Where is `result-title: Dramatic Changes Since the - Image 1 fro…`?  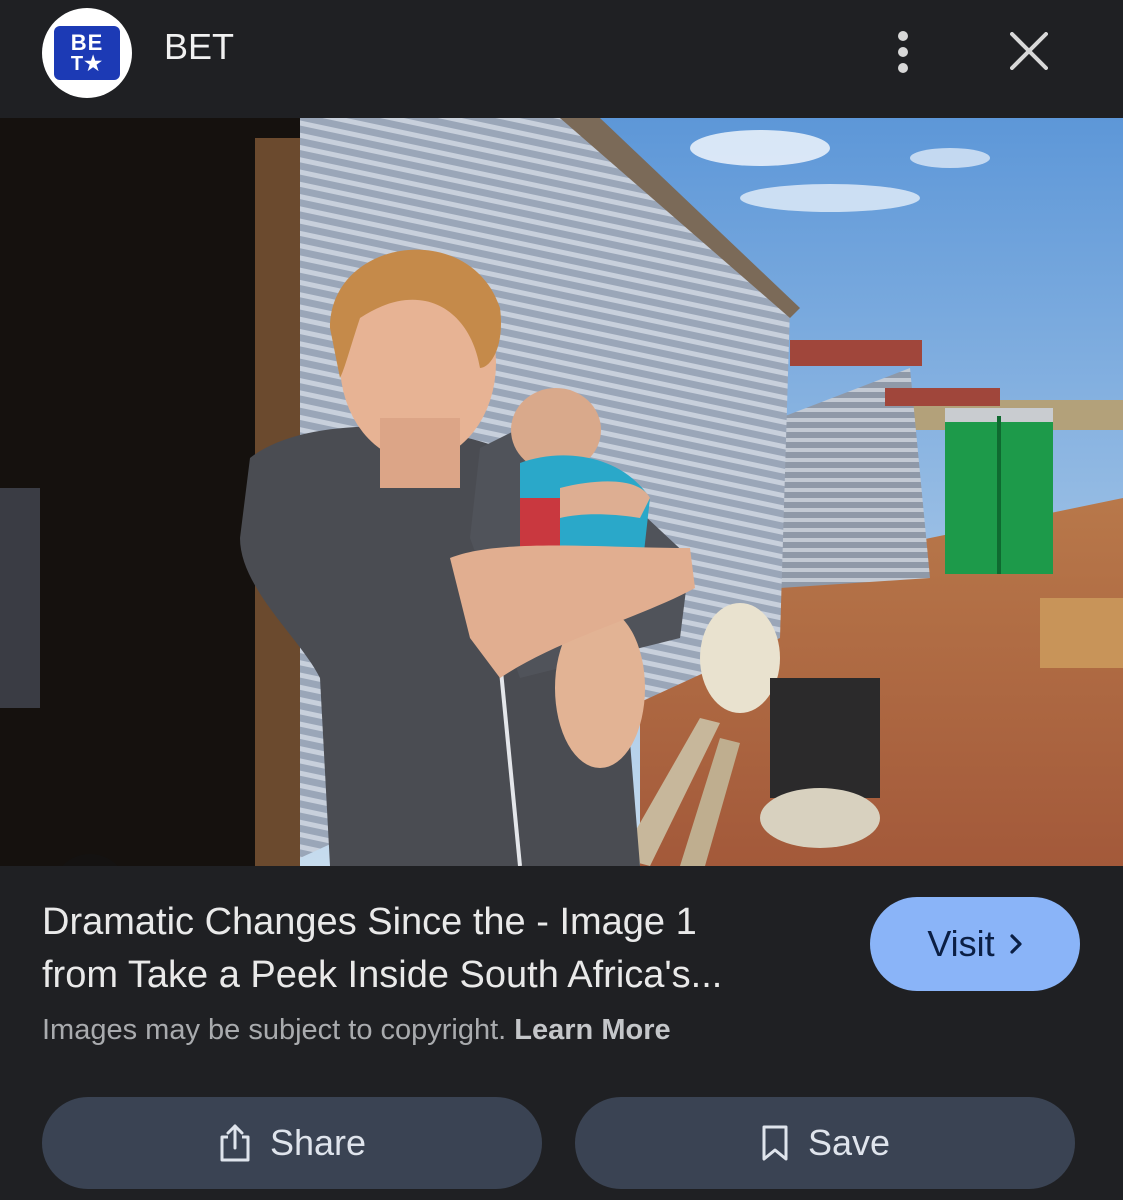
result-title: Dramatic Changes Since the - Image 1 fro… is located at coordinates (442, 949).